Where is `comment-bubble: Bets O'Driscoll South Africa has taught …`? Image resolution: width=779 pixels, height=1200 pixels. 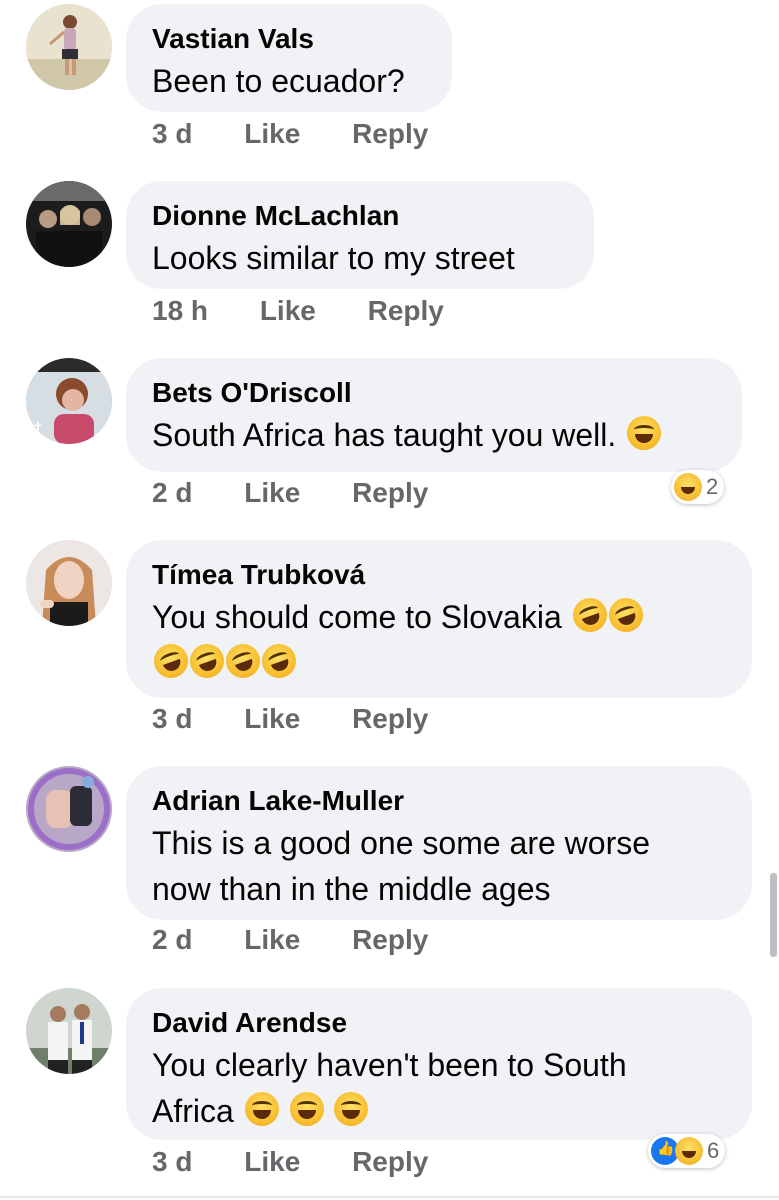 comment-bubble: Bets O'Driscoll South Africa has taught … is located at coordinates (434, 415).